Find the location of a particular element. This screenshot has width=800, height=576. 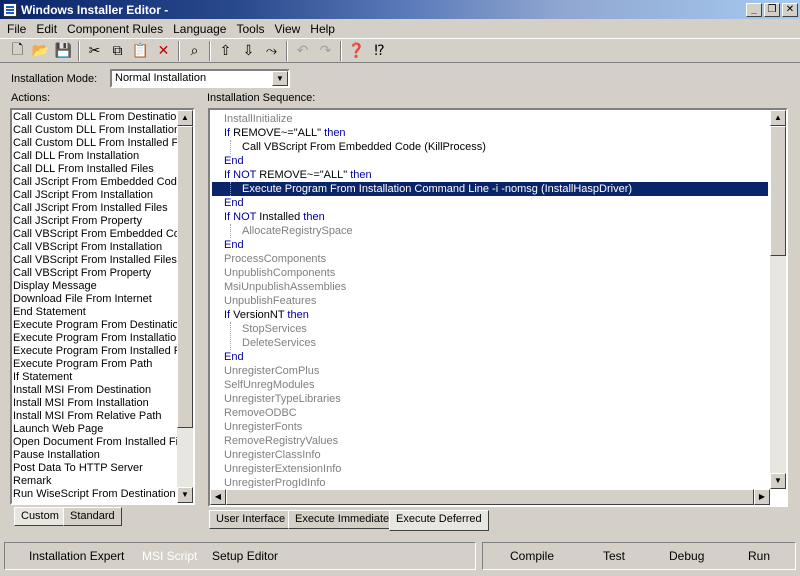

sequence-line: UnregisterFonts is located at coordinates (263, 427).